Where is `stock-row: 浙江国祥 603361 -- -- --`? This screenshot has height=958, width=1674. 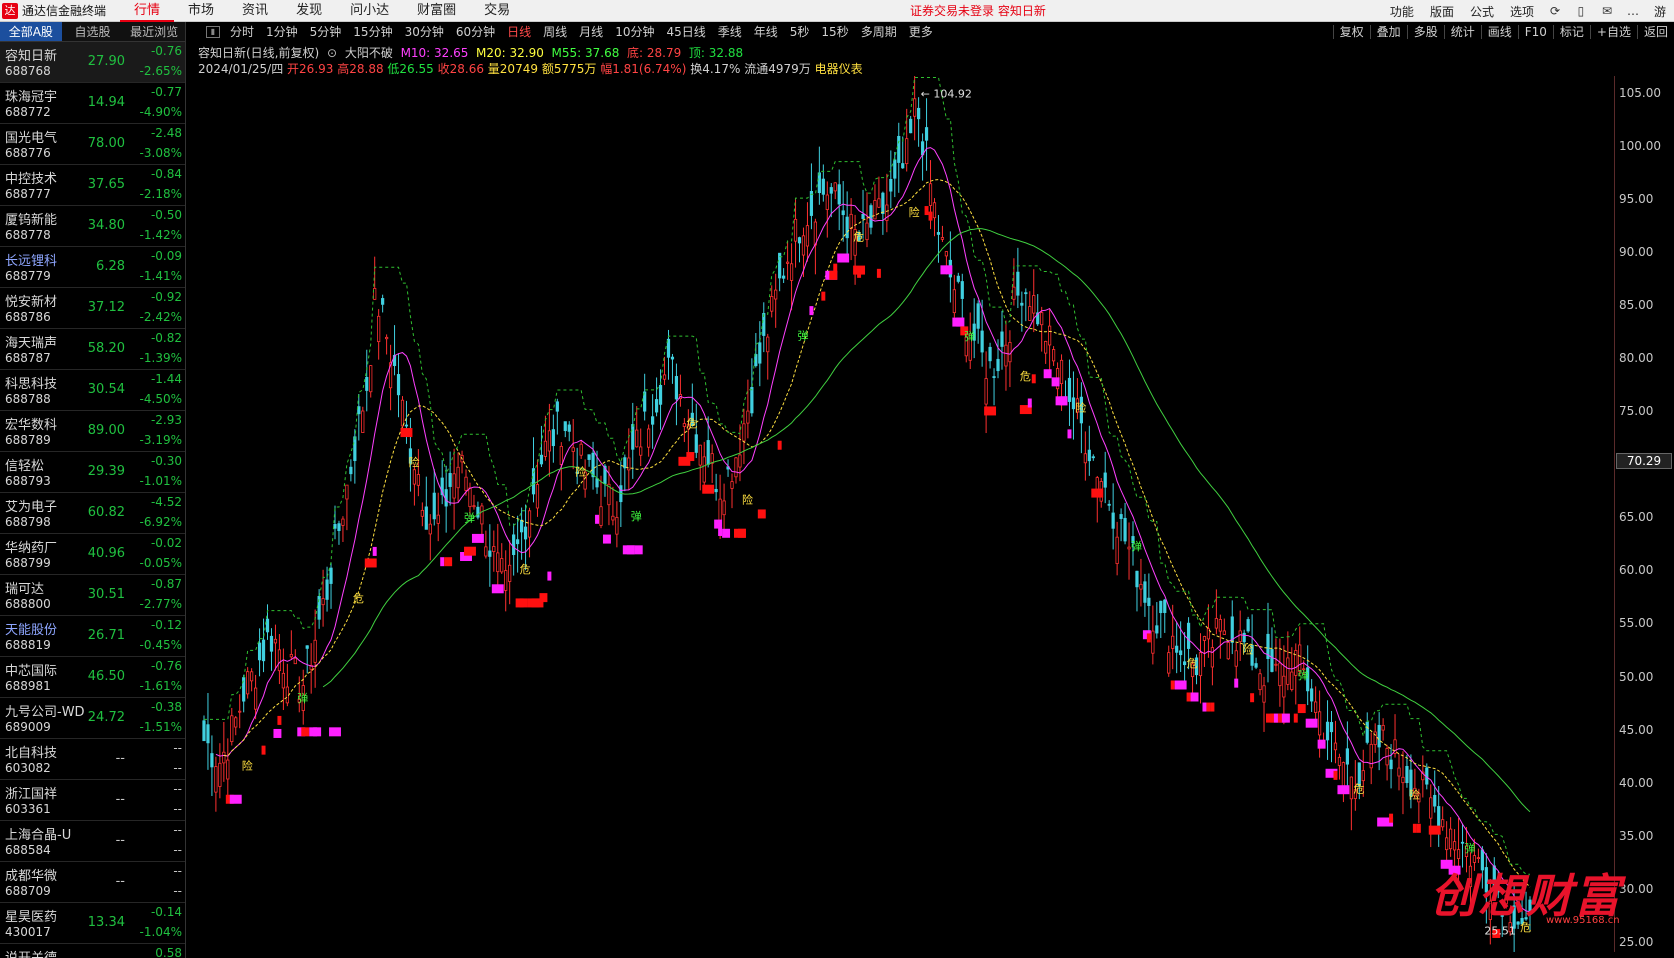 stock-row: 浙江国祥 603361 -- -- -- is located at coordinates (92, 800).